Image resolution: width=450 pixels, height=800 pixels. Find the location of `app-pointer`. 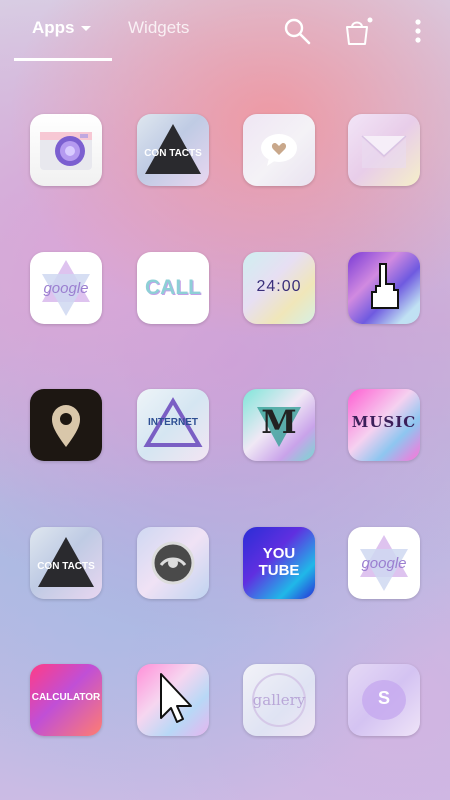

app-pointer is located at coordinates (384, 288).